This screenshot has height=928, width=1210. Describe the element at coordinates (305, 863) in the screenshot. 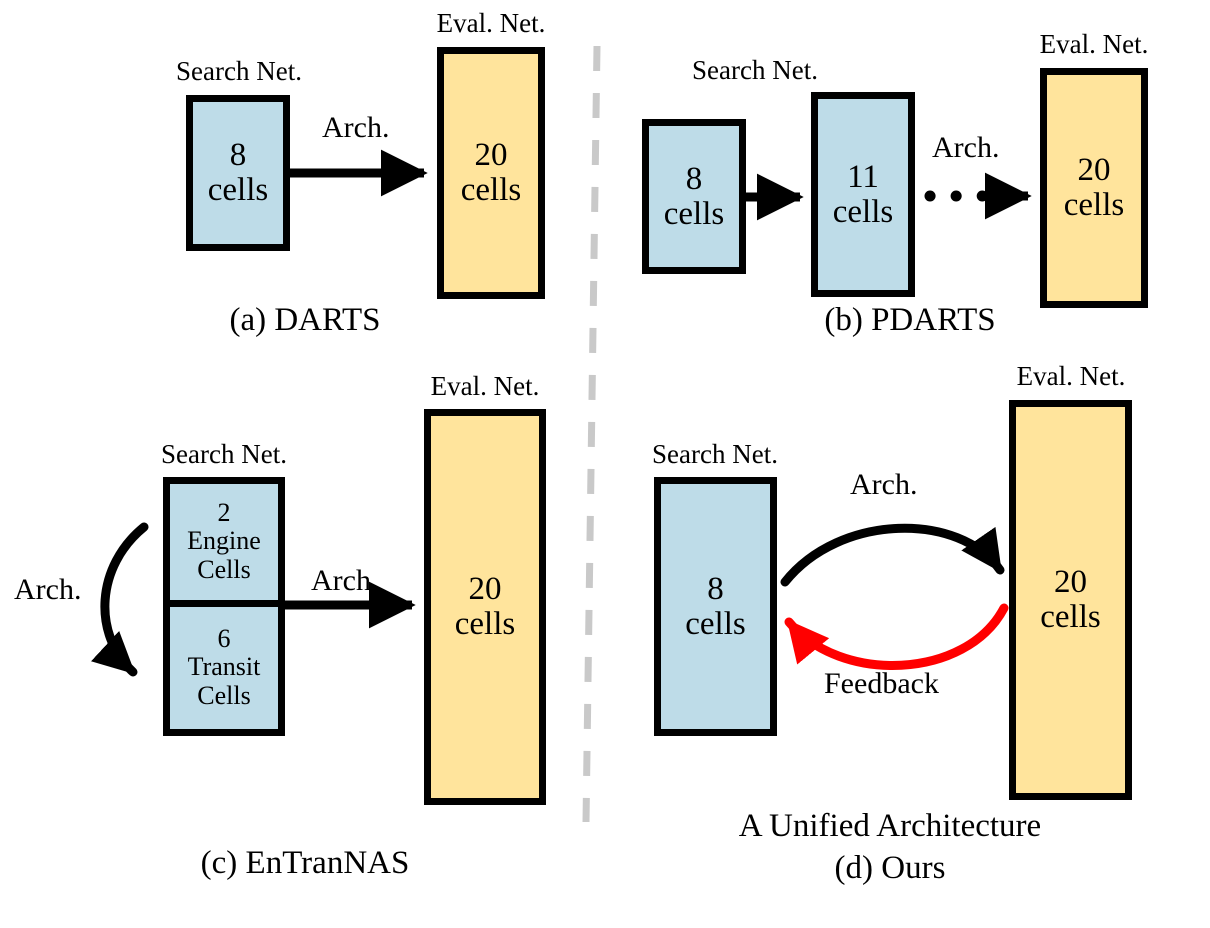

I see `panel-c-caption: (c) EnTranNAS` at that location.